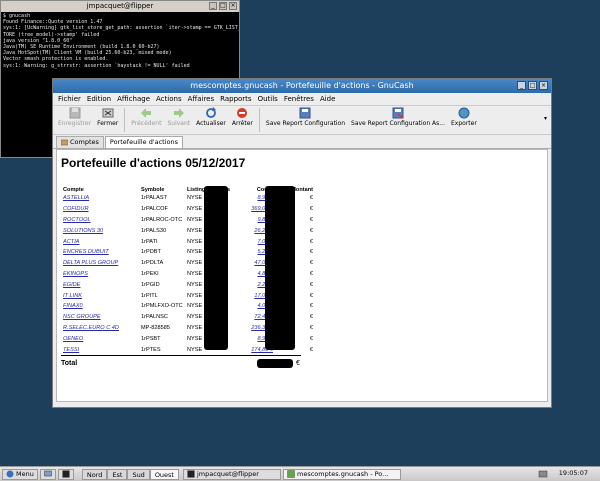 This screenshot has height=481, width=600. I want to click on network-icon, so click(543, 474).